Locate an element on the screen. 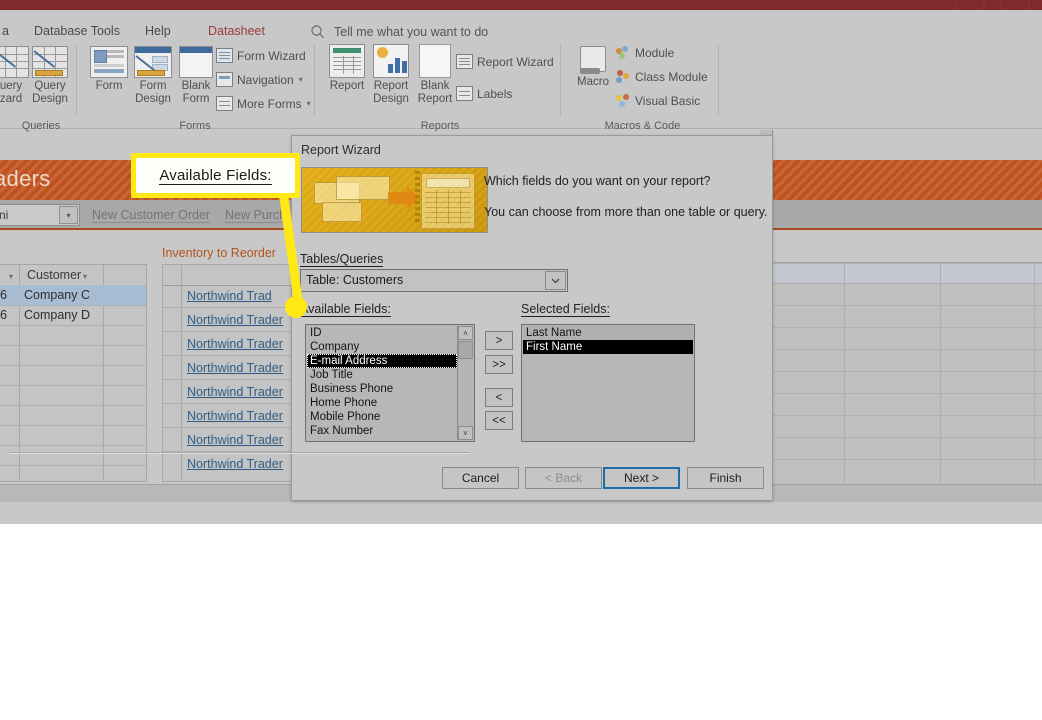 This screenshot has height=720, width=1042. dialog-footer-separator is located at coordinates (240, 453).